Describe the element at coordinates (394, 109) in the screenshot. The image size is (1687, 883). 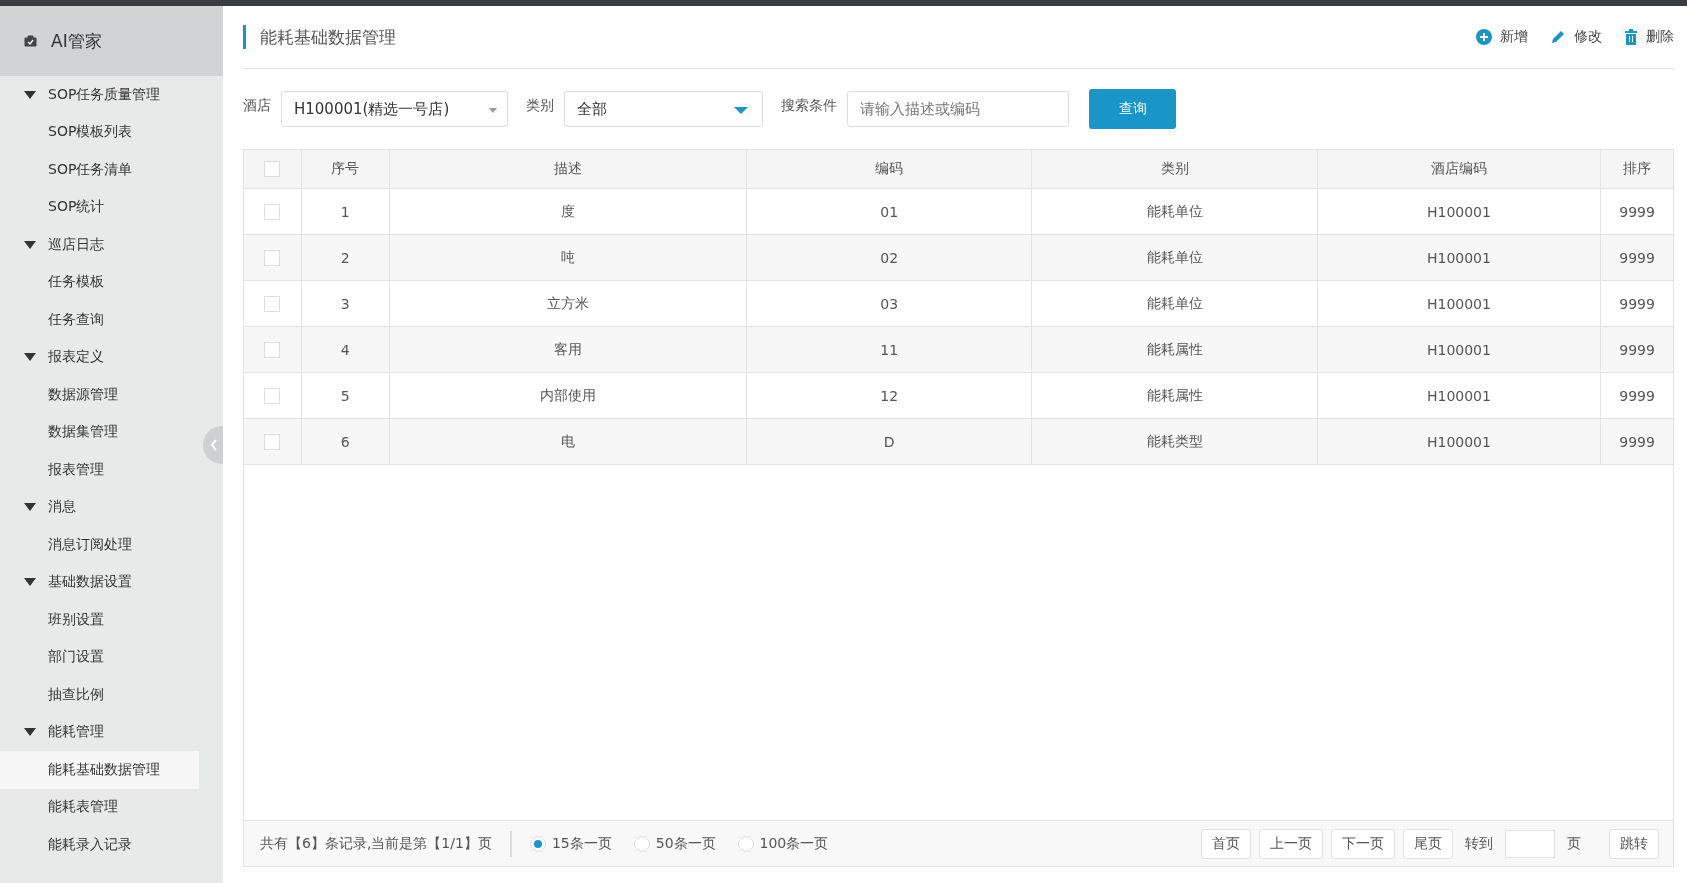
I see `hotel-select: H100001(精选一号店)` at that location.